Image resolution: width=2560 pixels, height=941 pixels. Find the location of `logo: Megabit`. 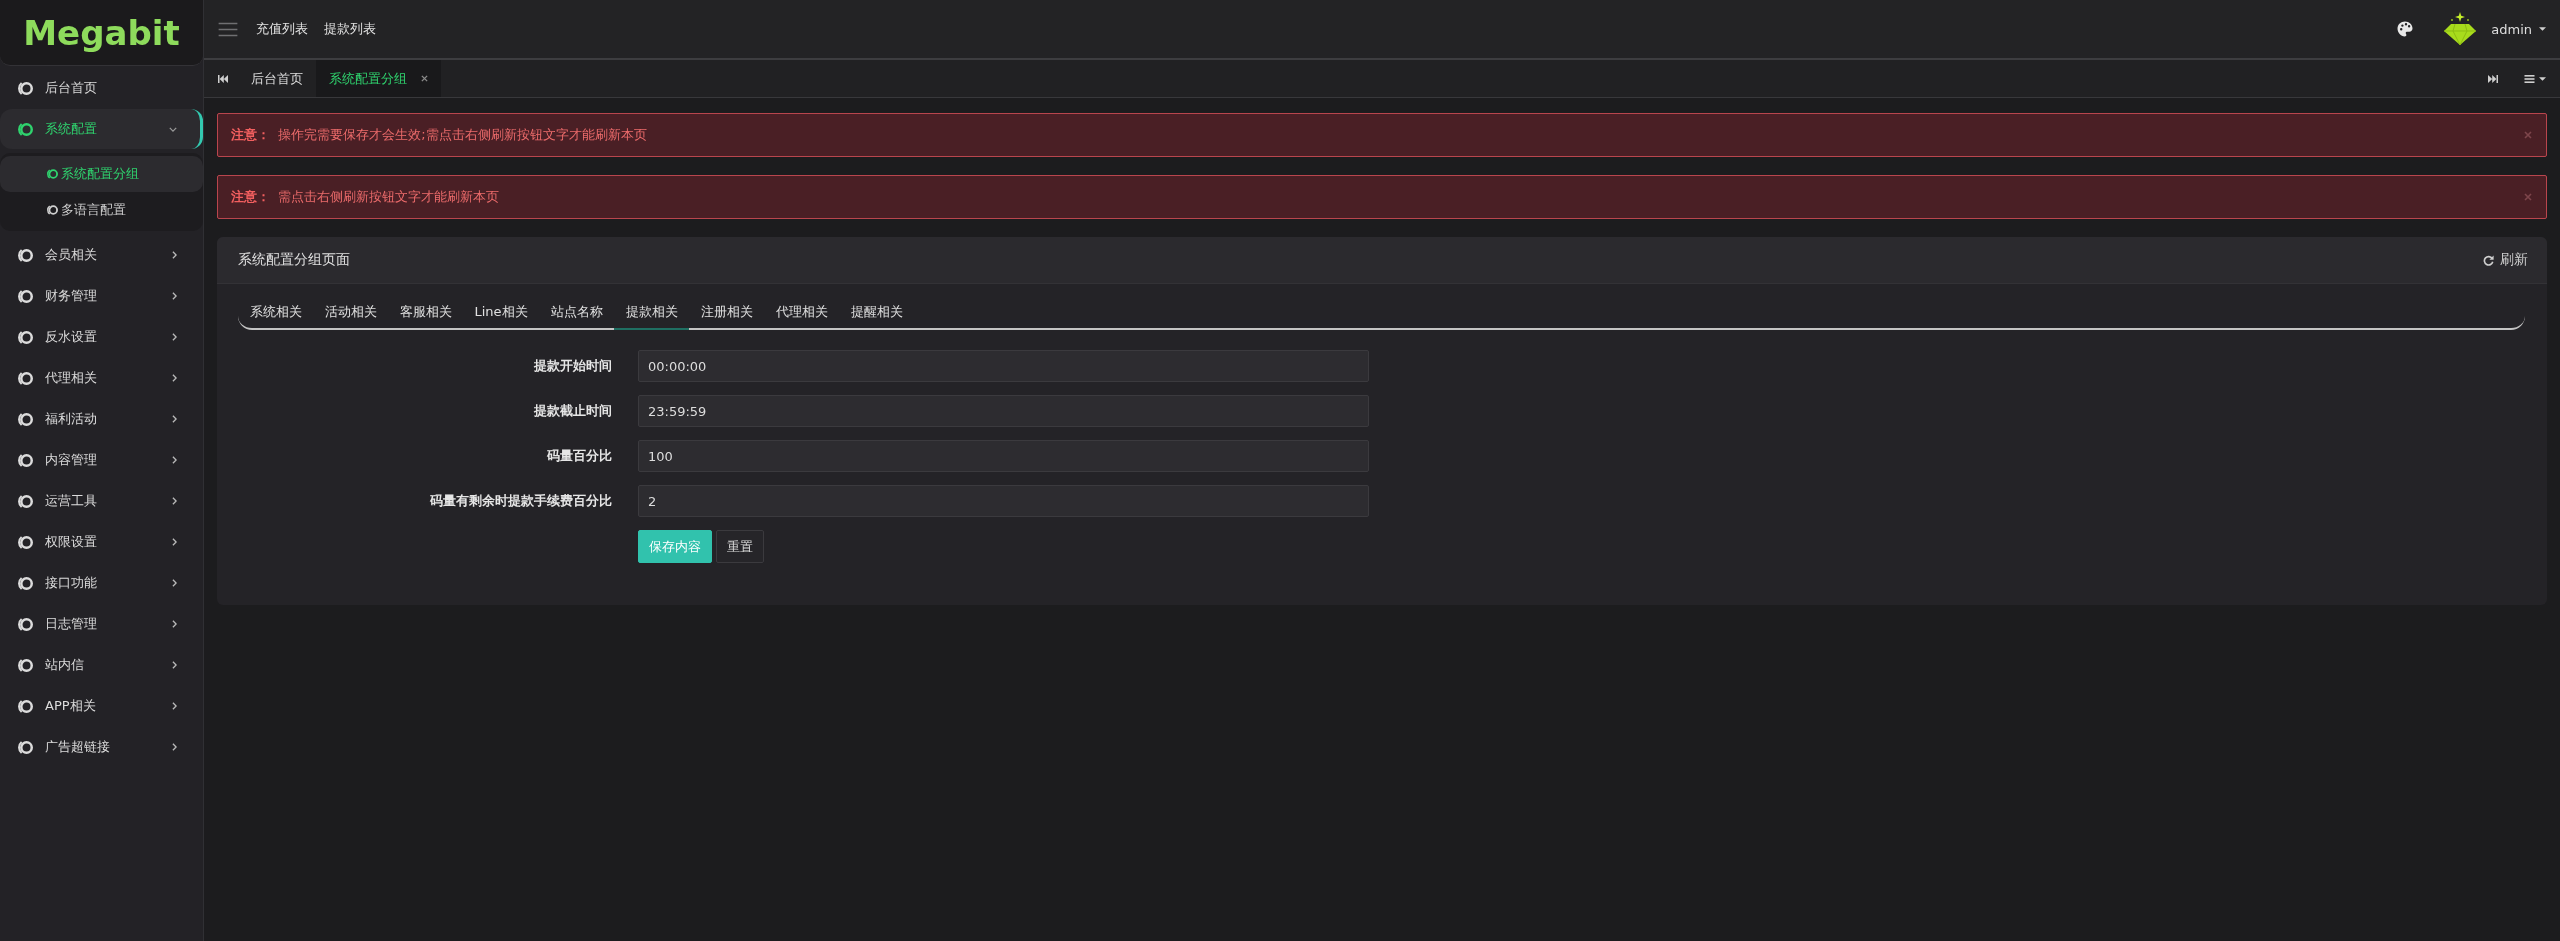

logo: Megabit is located at coordinates (101, 33).